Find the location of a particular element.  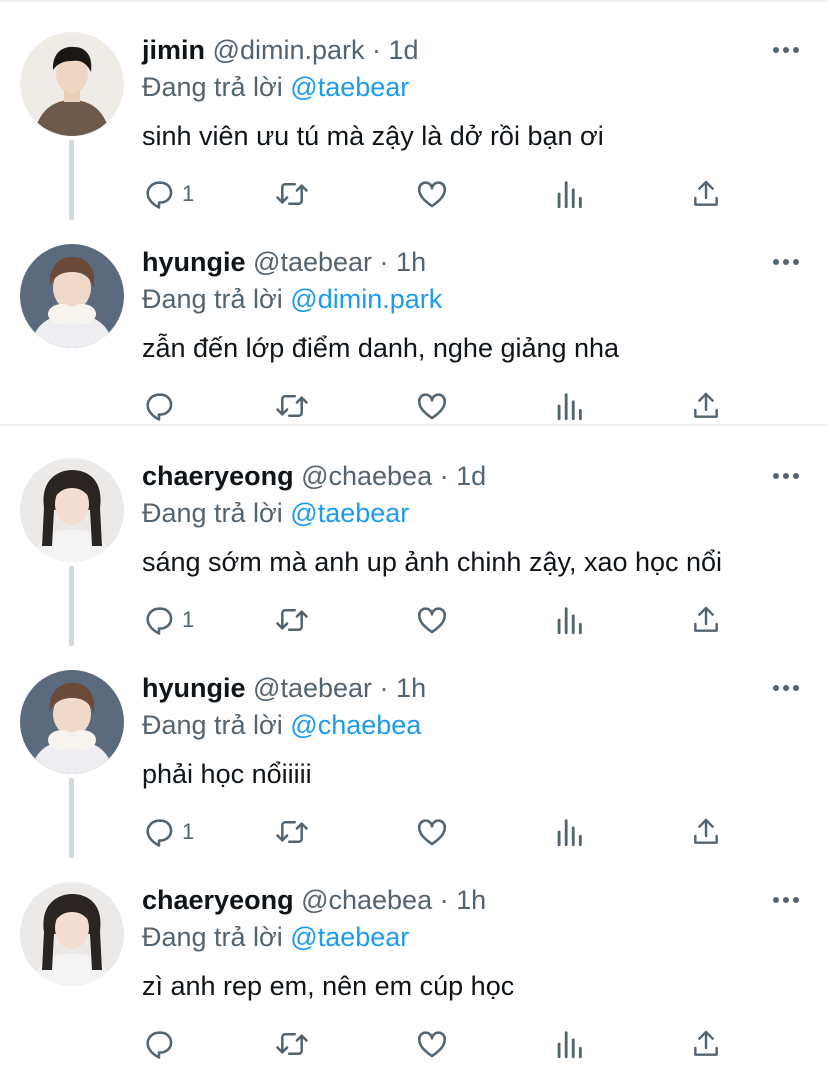

mention-link: @chaebea is located at coordinates (355, 725).